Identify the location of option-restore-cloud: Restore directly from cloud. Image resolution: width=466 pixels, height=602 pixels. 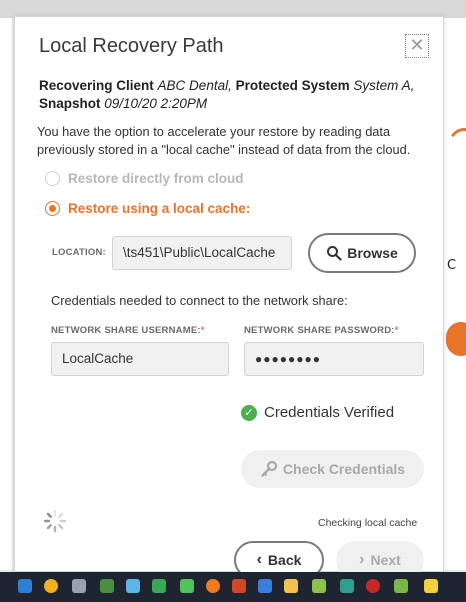
(144, 178).